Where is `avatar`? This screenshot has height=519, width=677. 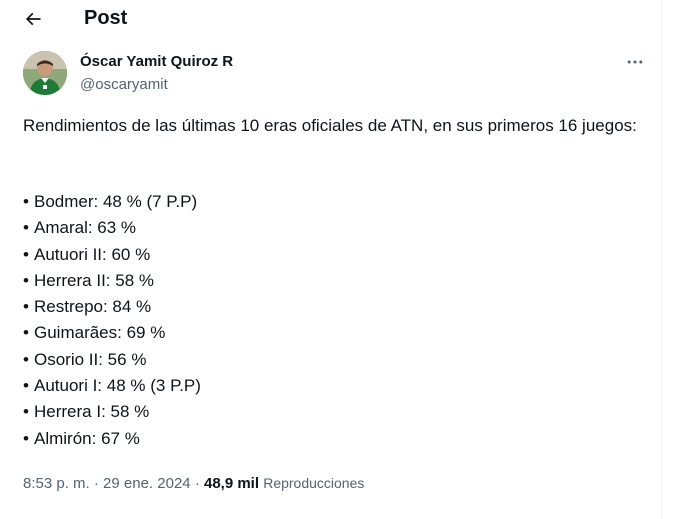
avatar is located at coordinates (45, 73).